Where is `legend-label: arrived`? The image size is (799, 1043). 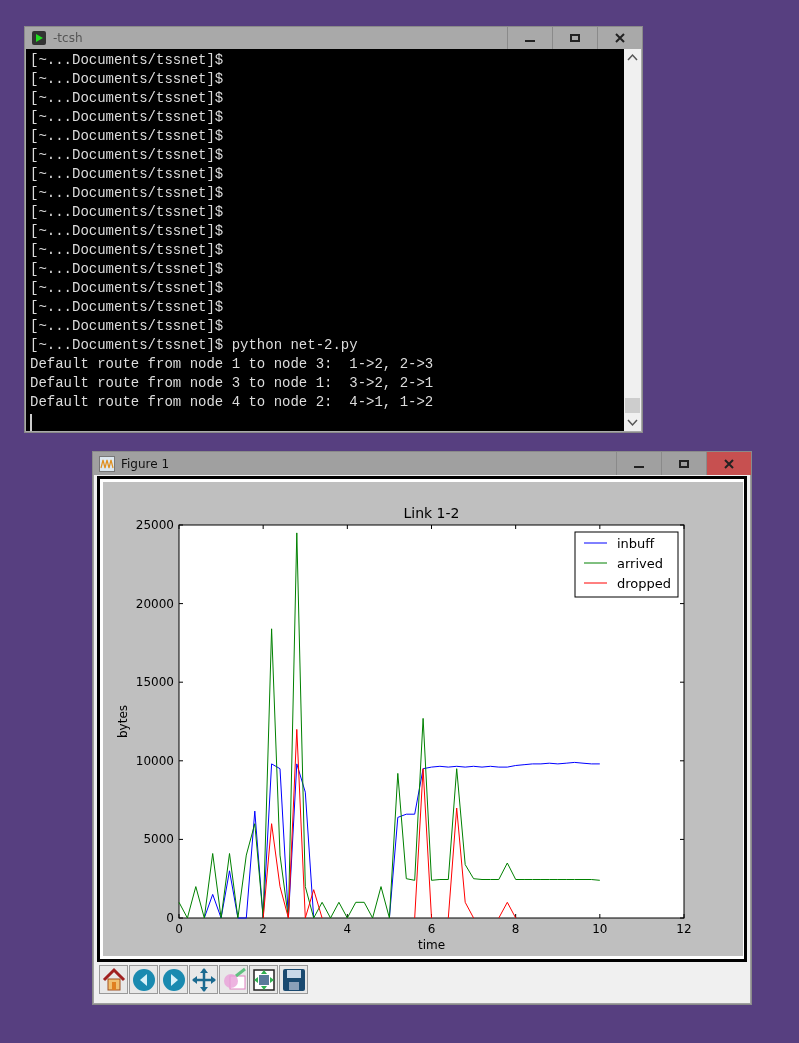 legend-label: arrived is located at coordinates (640, 563).